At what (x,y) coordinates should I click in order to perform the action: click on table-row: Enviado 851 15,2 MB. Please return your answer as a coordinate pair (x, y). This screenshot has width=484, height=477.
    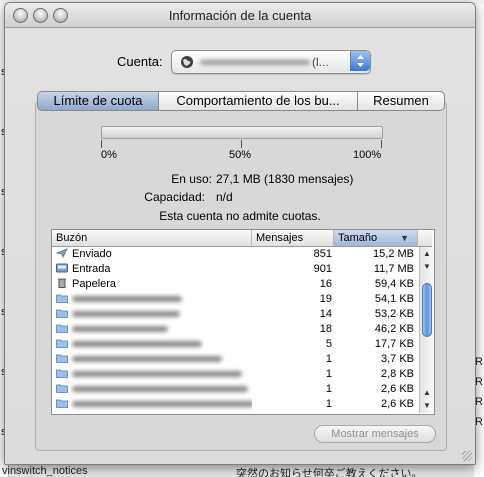
    Looking at the image, I should click on (235, 254).